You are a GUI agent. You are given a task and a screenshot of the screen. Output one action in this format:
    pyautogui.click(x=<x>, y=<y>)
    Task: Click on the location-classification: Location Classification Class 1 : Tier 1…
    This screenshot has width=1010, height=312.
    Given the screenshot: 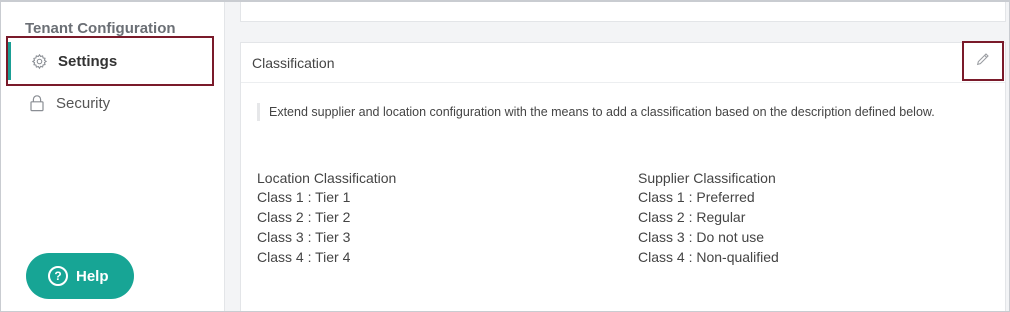 What is the action you would take?
    pyautogui.click(x=326, y=218)
    